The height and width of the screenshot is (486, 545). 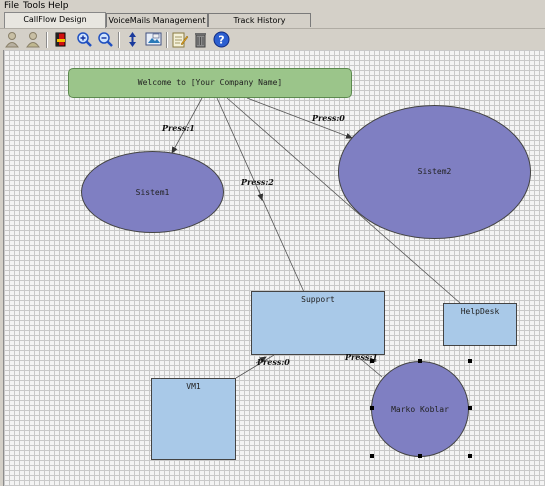 I want to click on trash-icon, so click(x=200, y=39).